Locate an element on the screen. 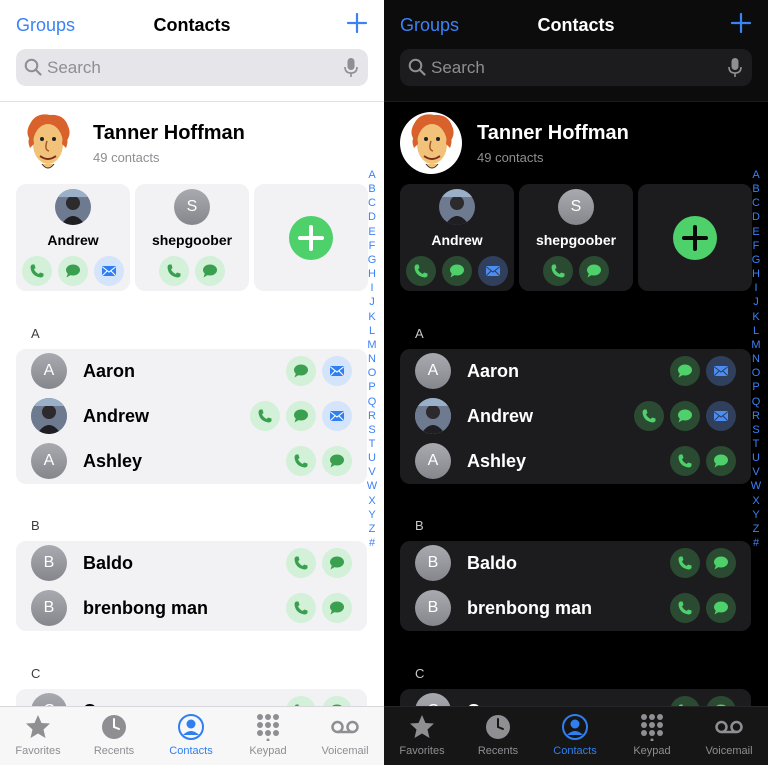  microphone-icon is located at coordinates (735, 68).